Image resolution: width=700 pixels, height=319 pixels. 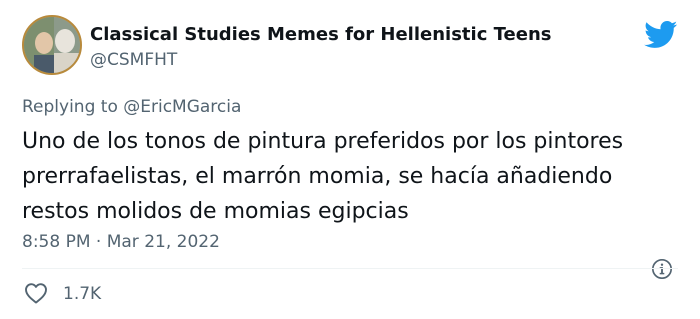 I want to click on divider, so click(x=350, y=268).